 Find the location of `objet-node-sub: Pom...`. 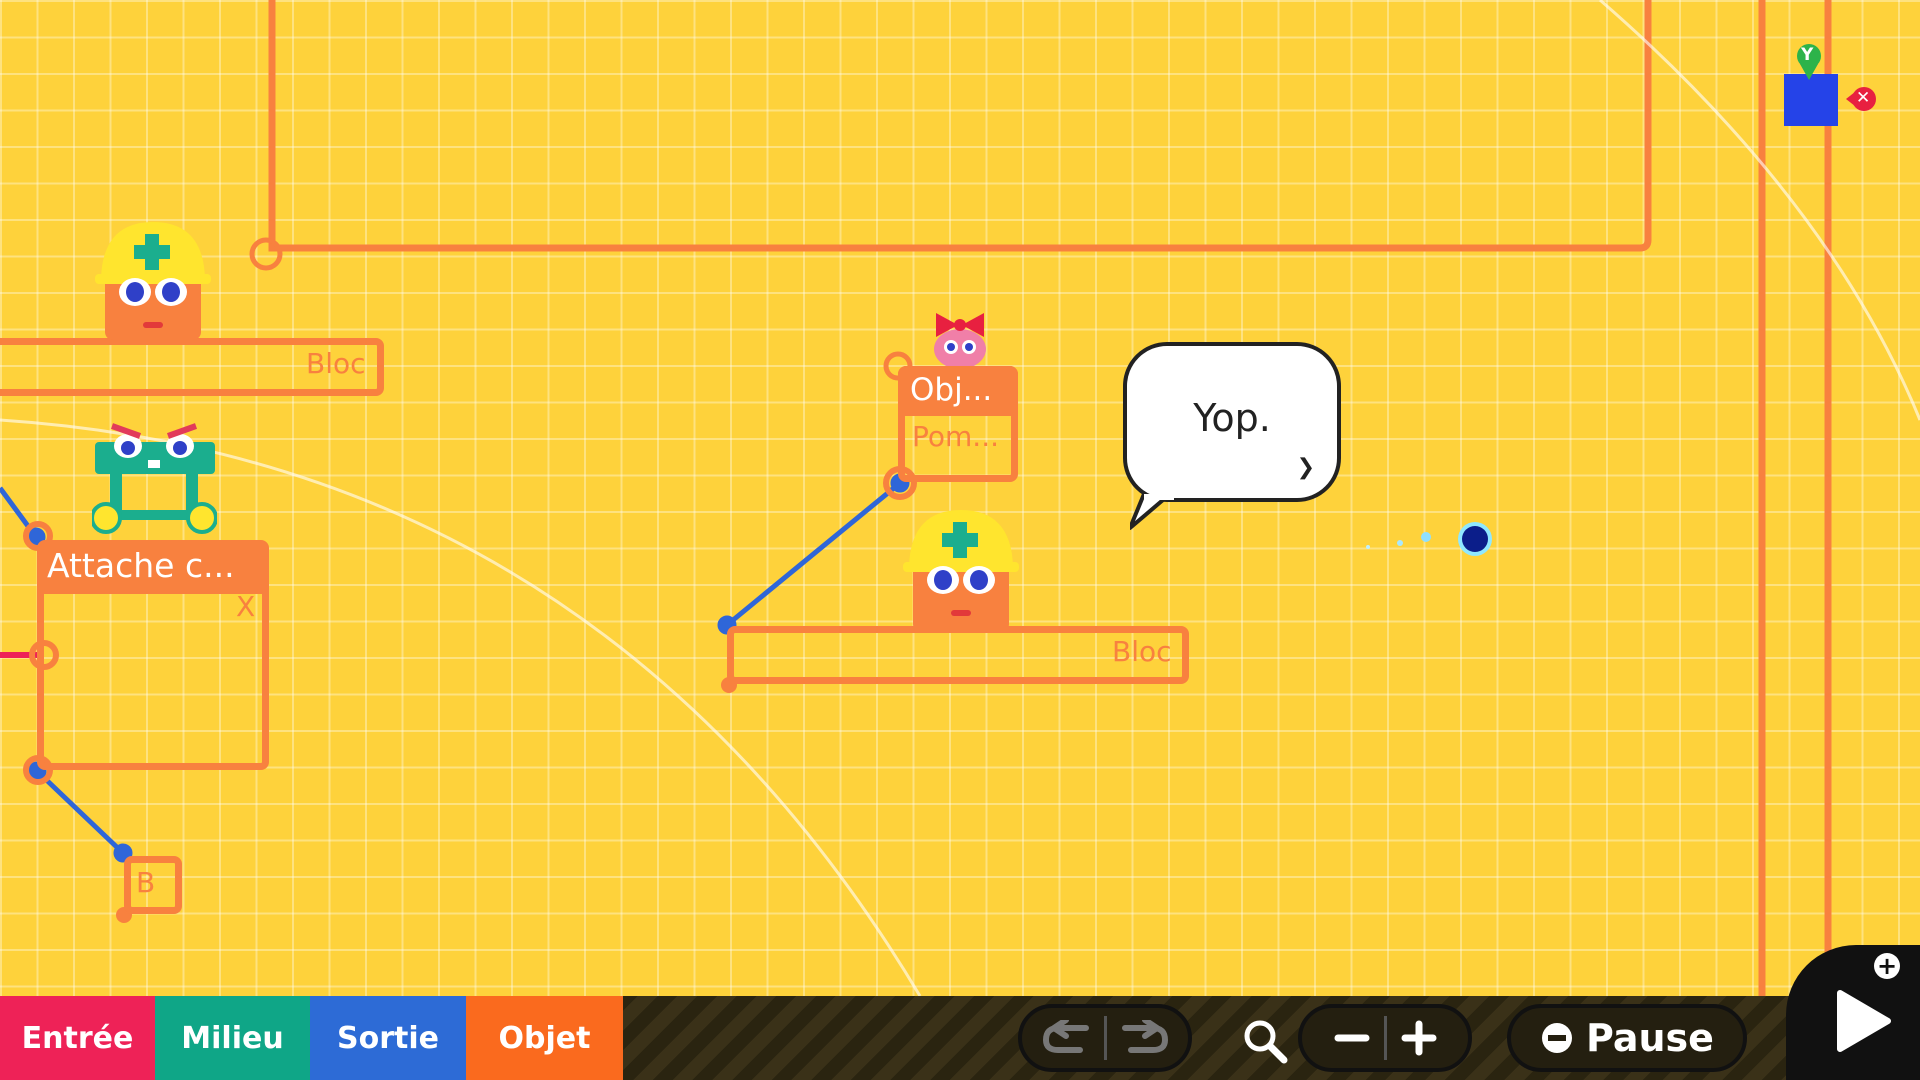

objet-node-sub: Pom... is located at coordinates (955, 436).